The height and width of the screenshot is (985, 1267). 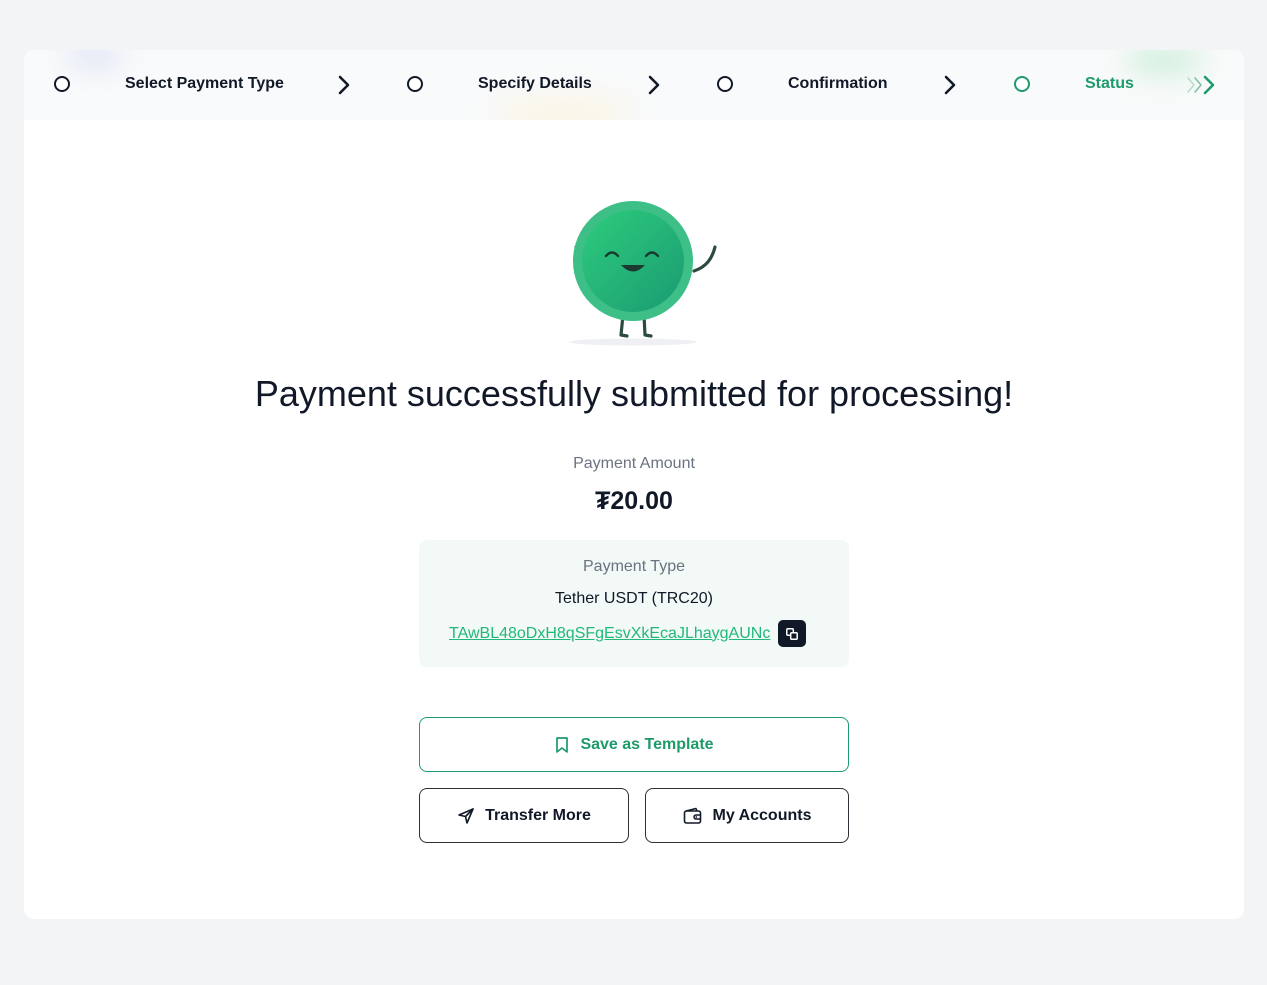 I want to click on my-accounts-label: My Accounts, so click(x=762, y=815).